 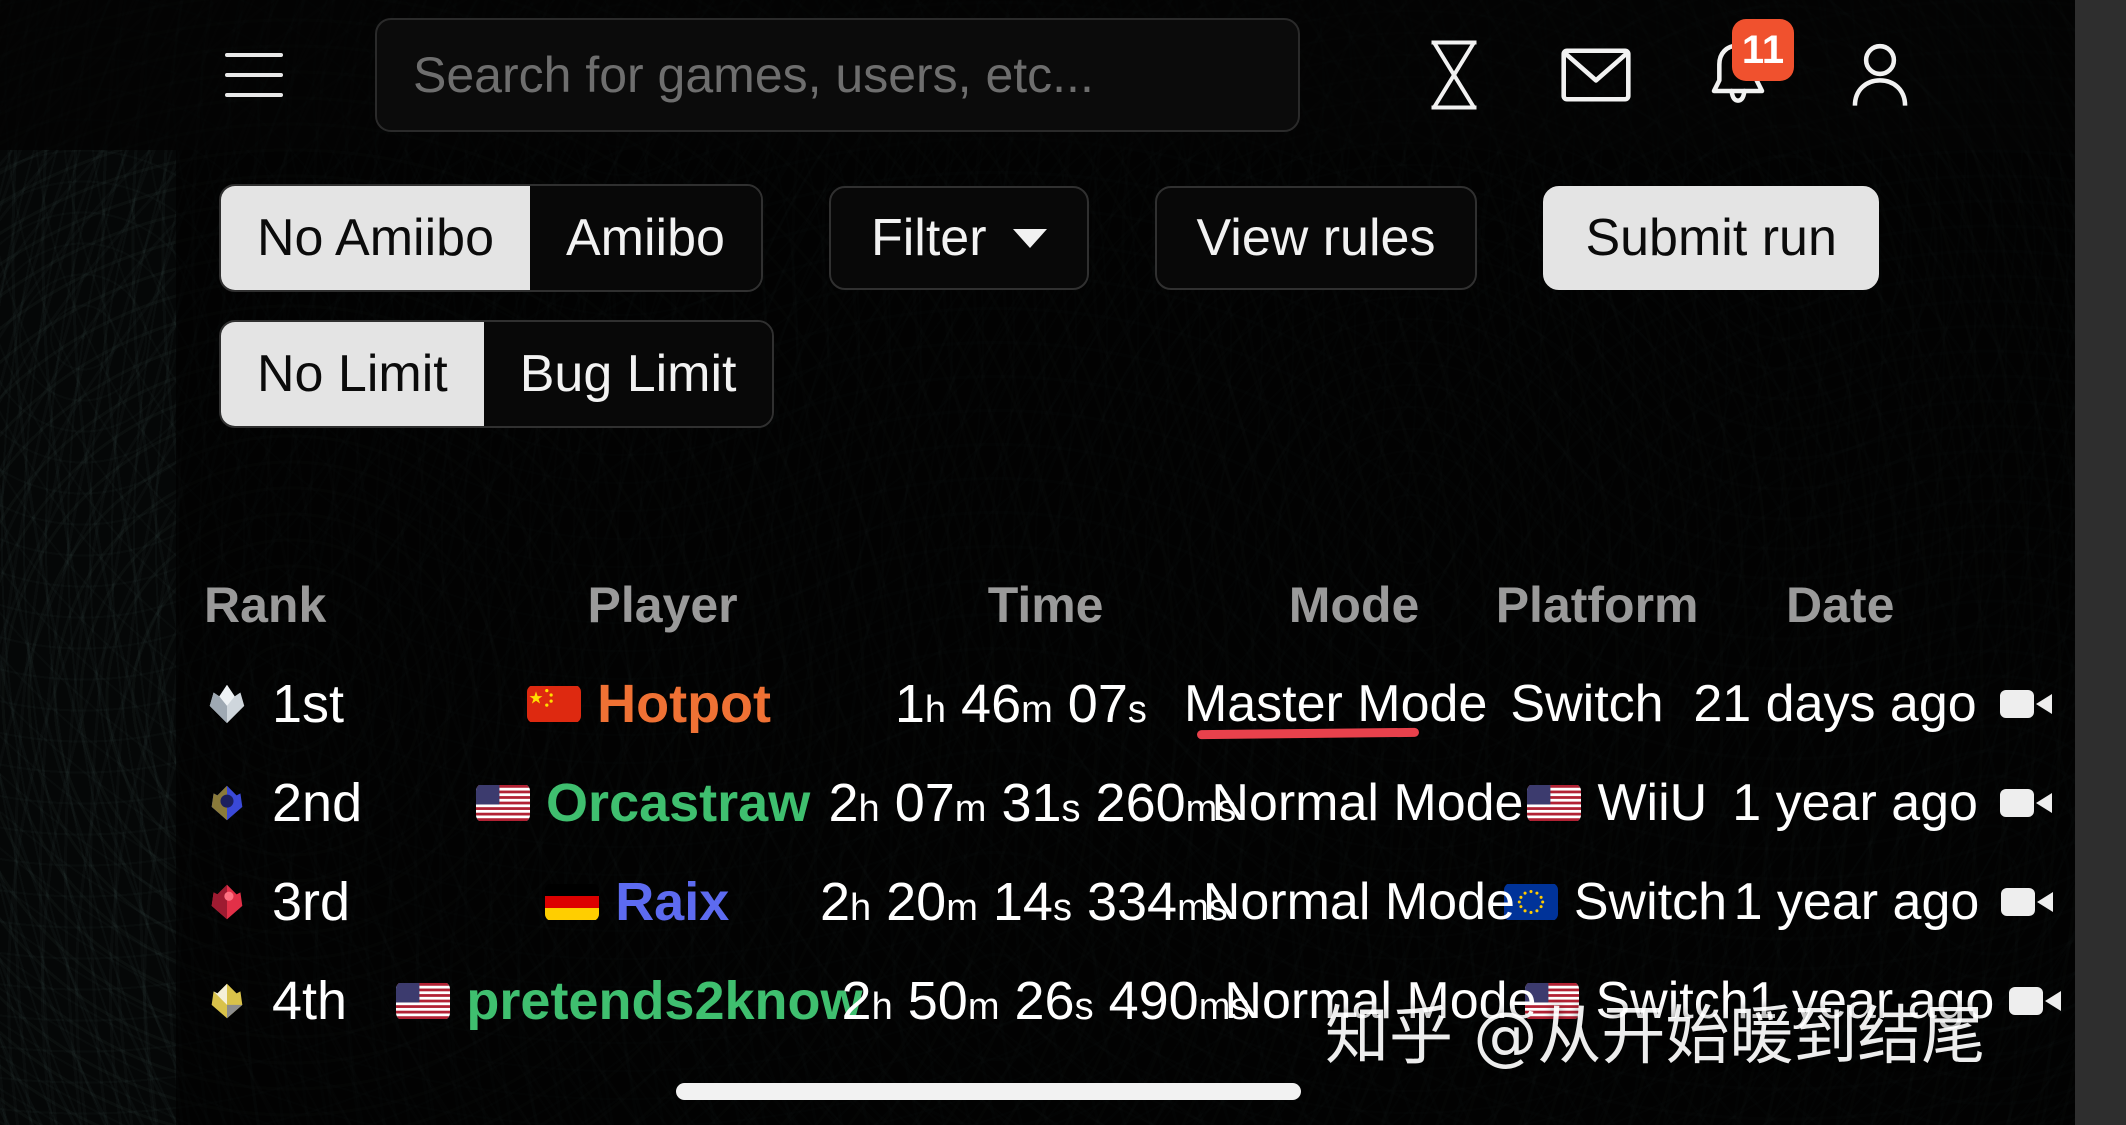 I want to click on app-header: 11, so click(x=1037, y=75).